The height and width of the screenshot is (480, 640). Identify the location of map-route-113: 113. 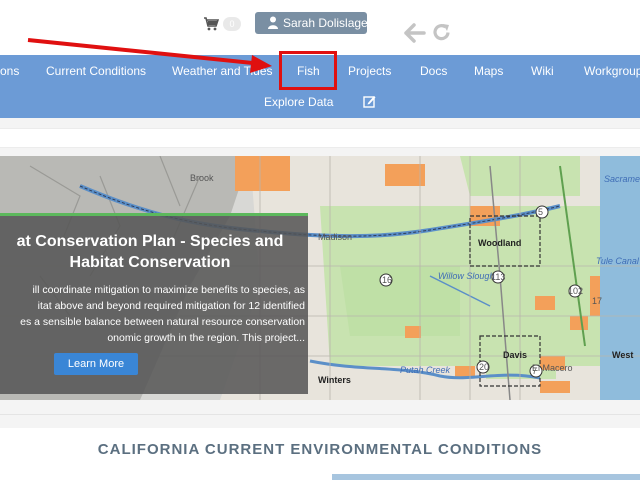
(498, 277).